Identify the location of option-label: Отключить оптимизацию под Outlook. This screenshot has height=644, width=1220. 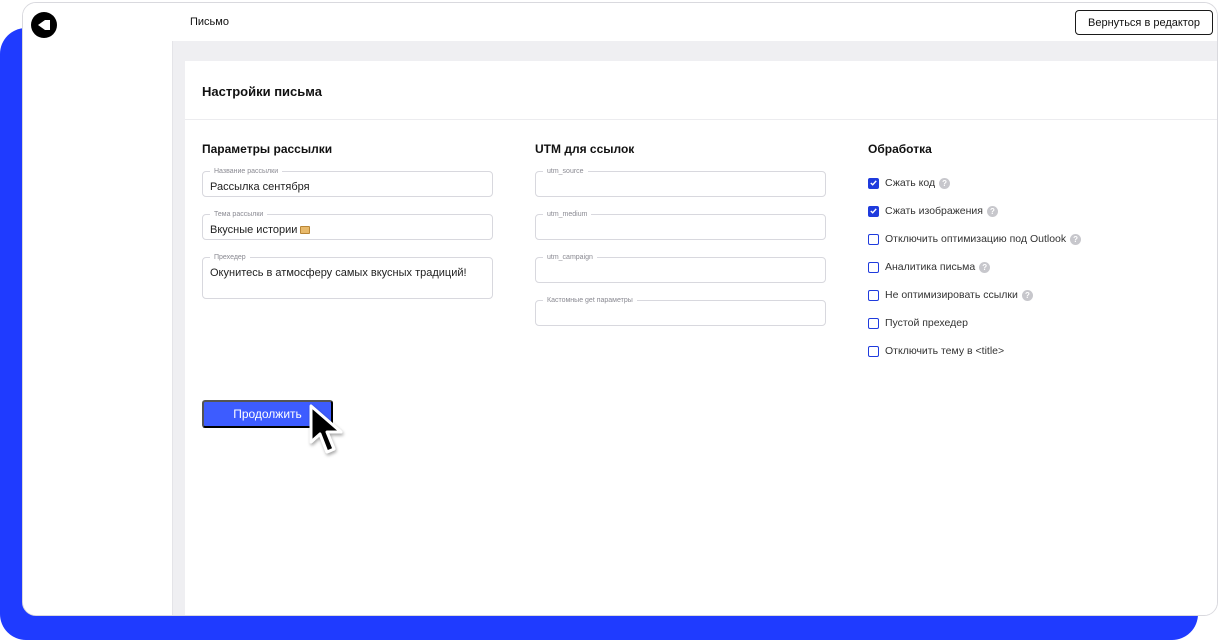
(976, 239).